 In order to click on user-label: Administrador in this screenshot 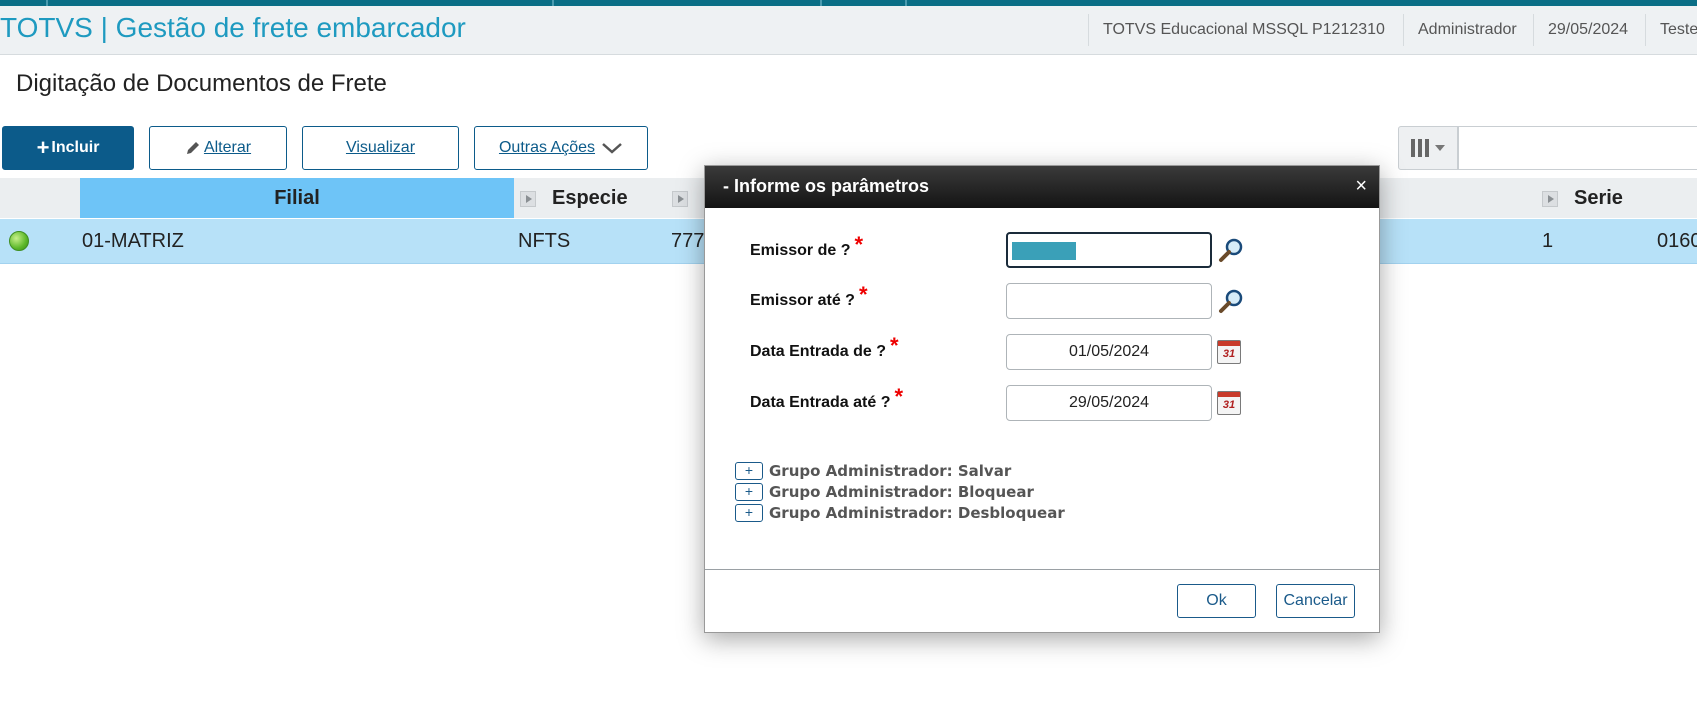, I will do `click(1467, 30)`.